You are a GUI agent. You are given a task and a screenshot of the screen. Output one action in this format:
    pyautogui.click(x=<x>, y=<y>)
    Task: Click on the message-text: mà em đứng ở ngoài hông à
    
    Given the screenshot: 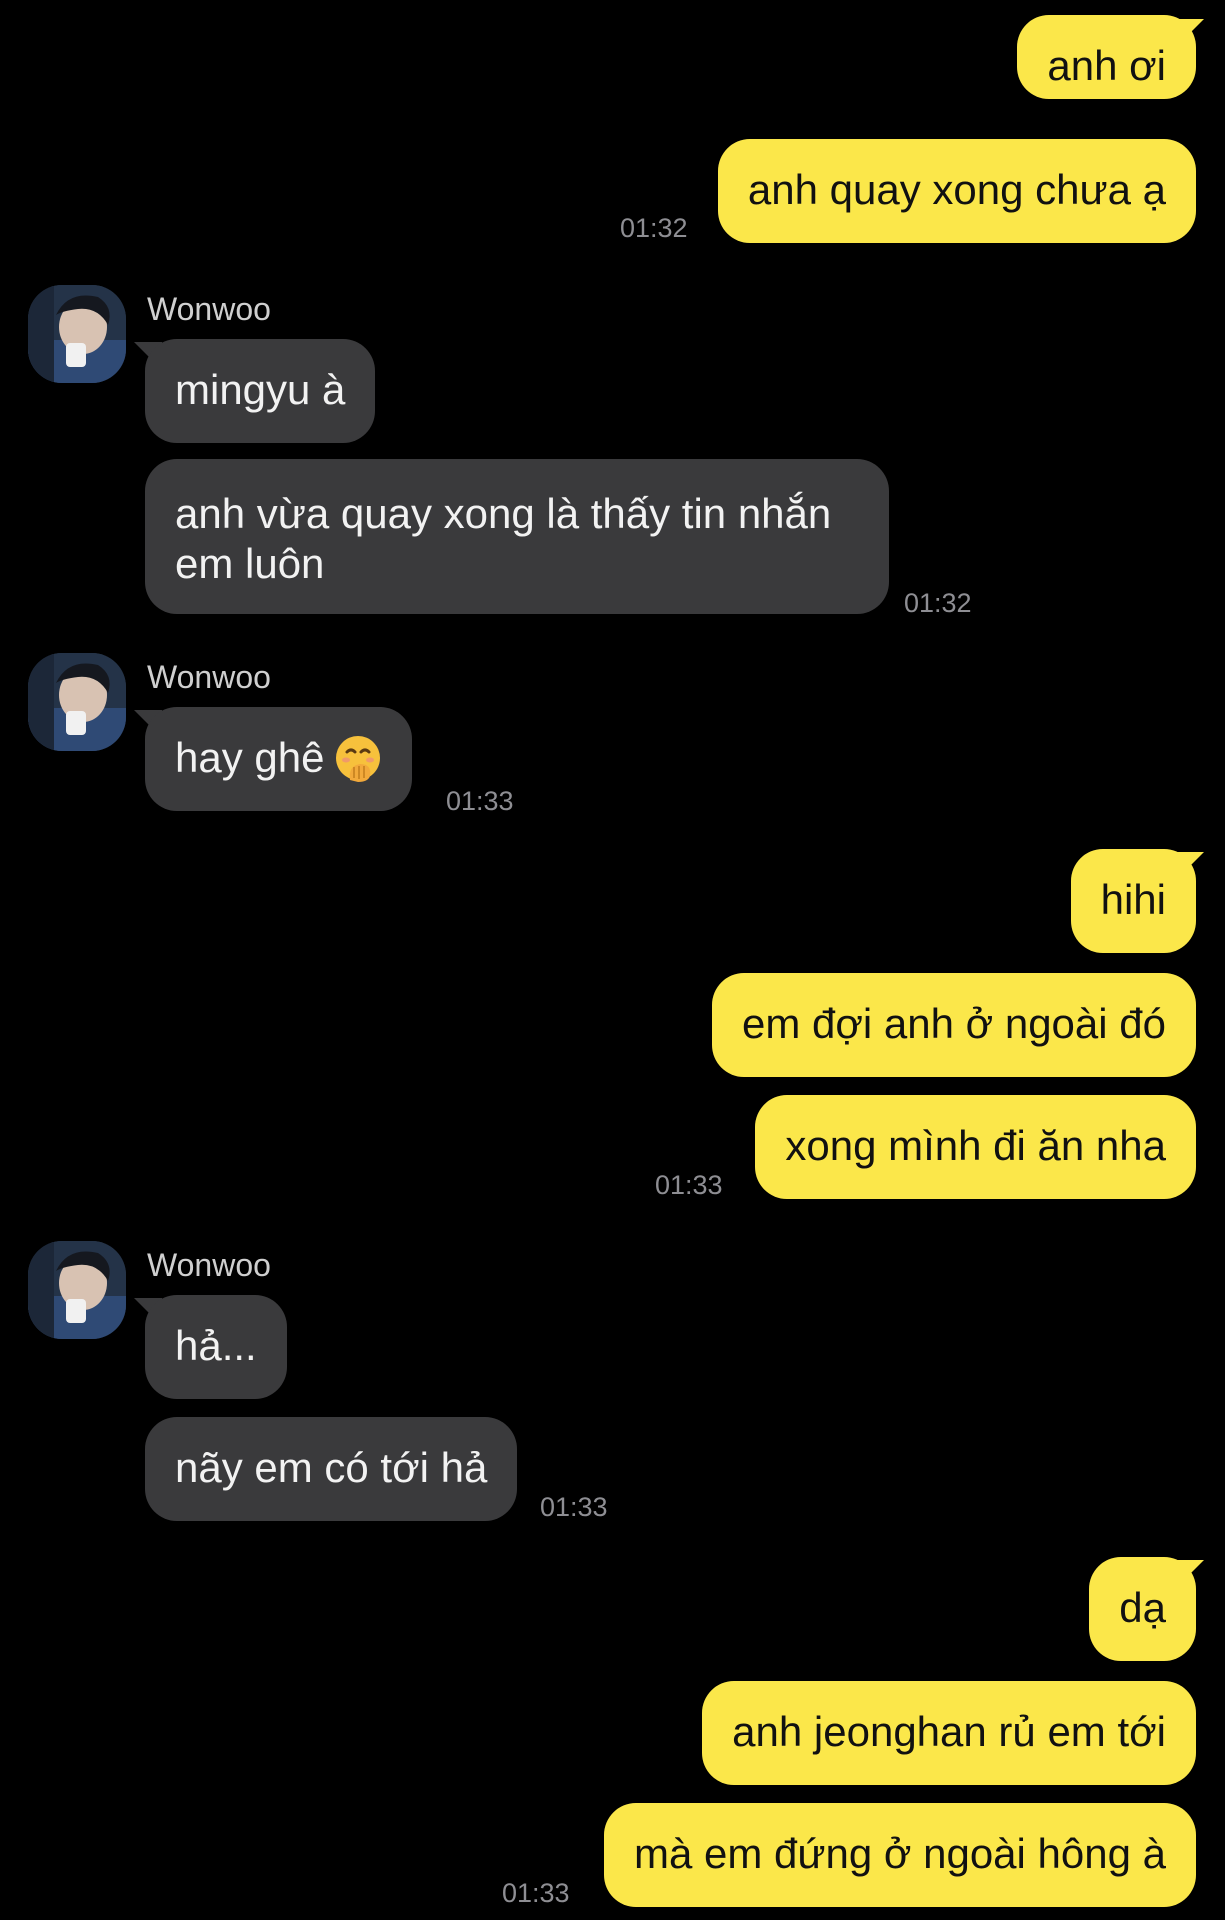 What is the action you would take?
    pyautogui.click(x=900, y=1853)
    